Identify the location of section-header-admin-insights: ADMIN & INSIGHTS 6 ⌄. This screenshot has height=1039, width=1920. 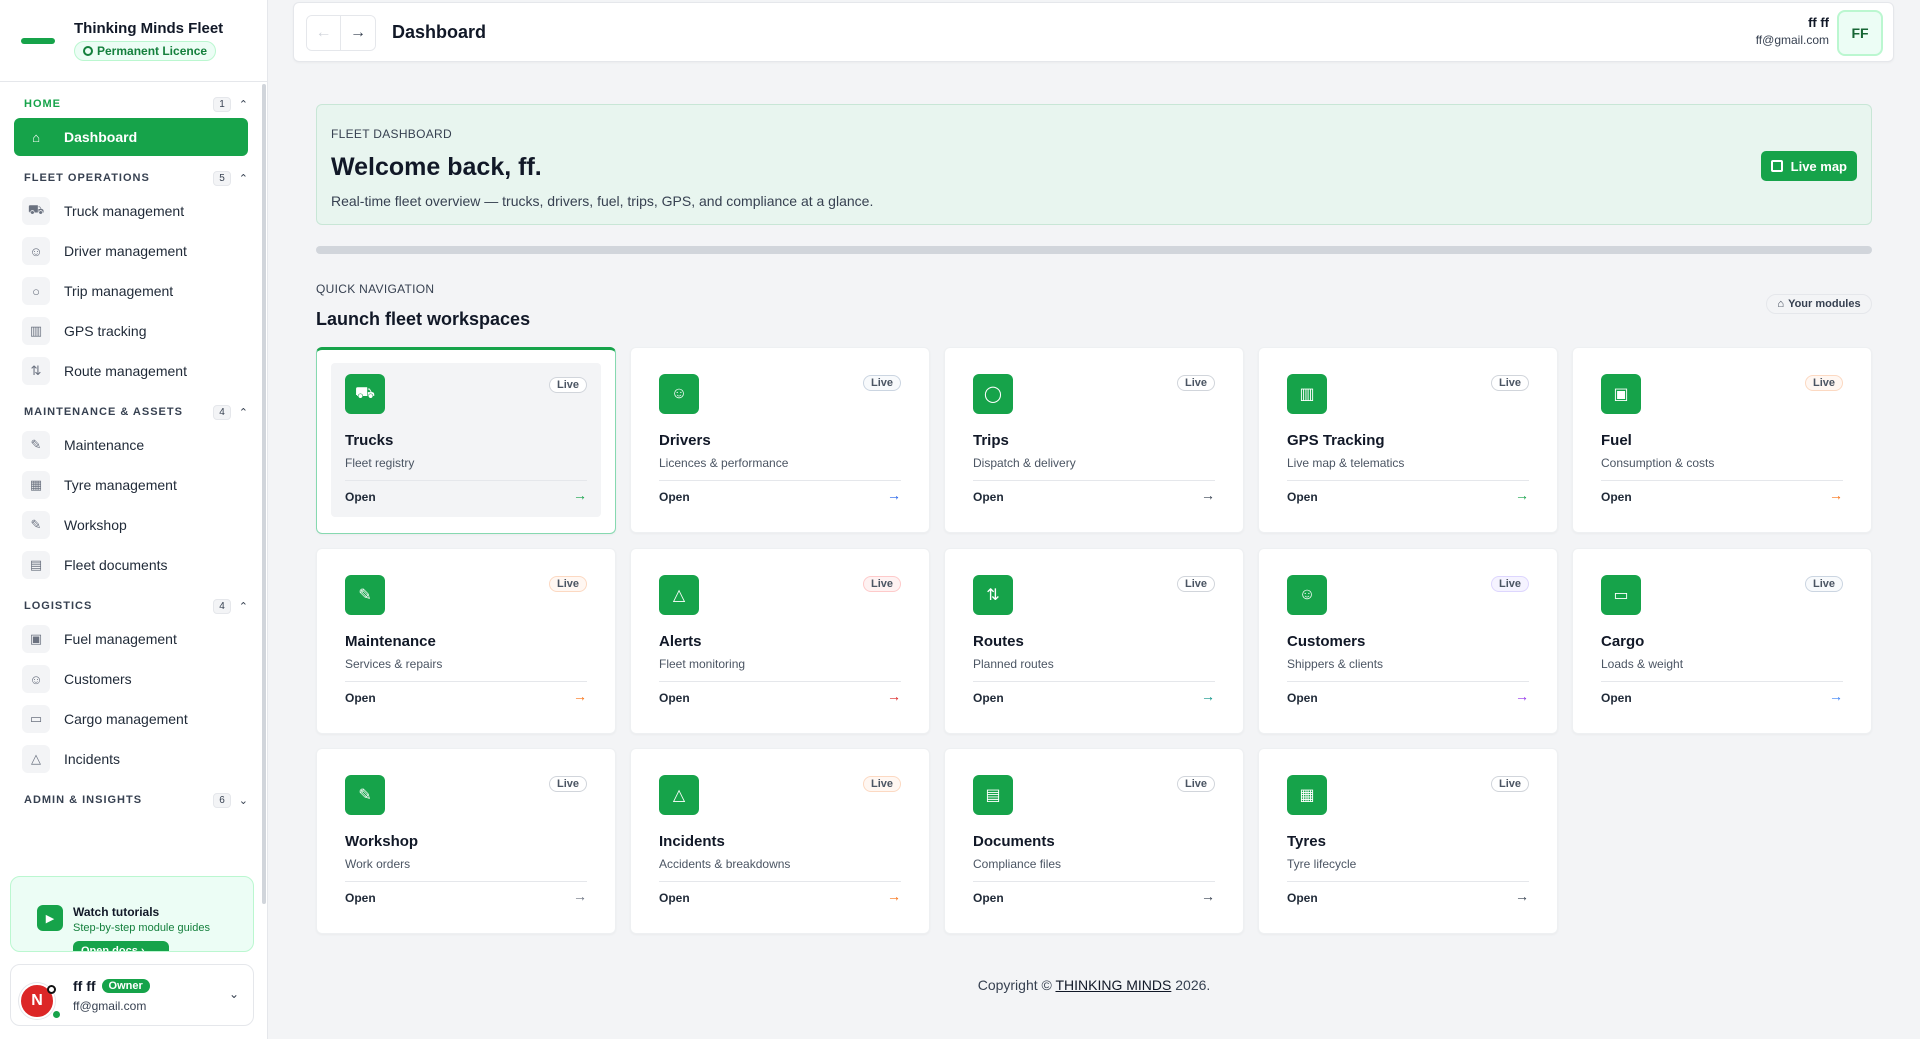
(136, 800).